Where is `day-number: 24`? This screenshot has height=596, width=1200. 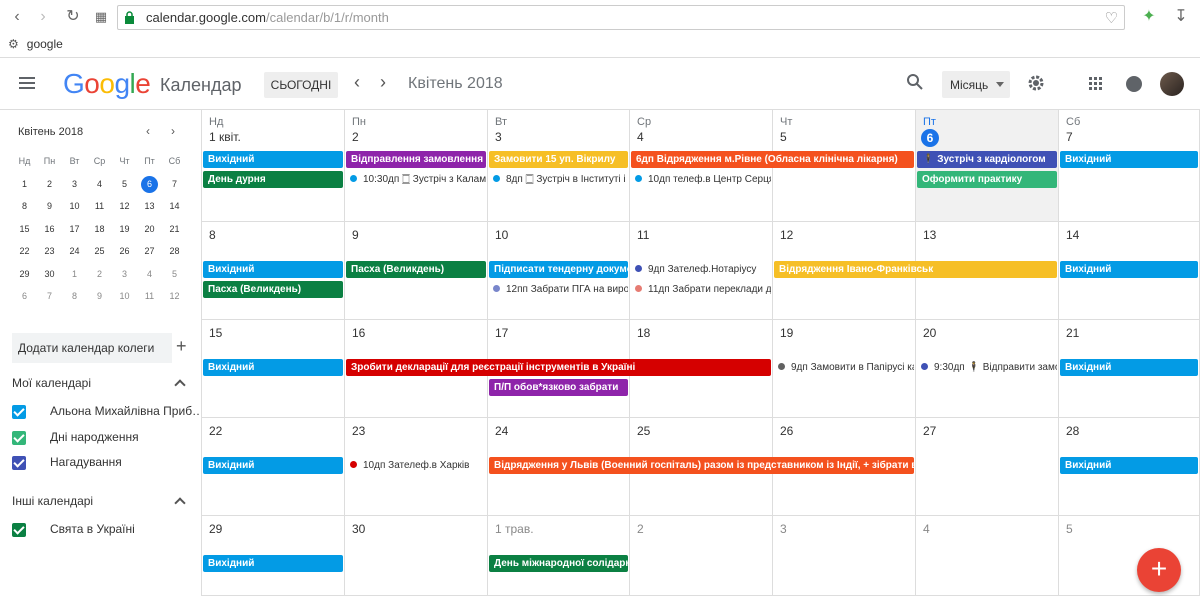
day-number: 24 is located at coordinates (501, 431).